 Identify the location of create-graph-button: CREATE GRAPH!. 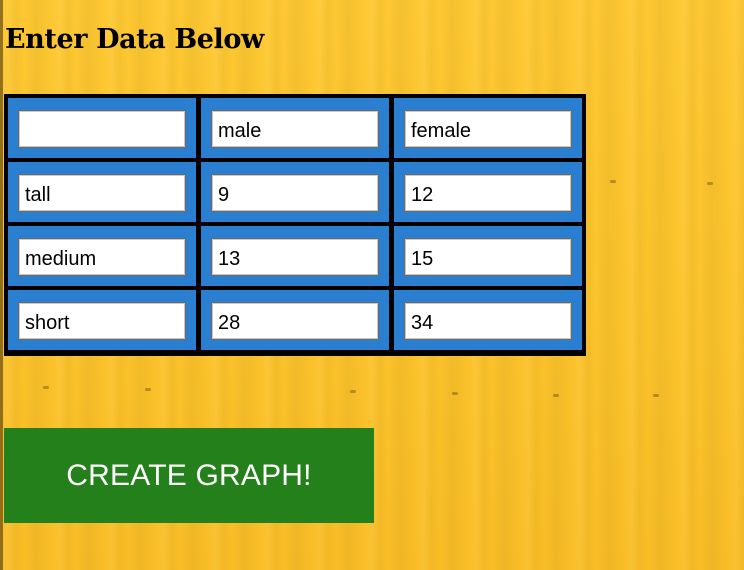
(189, 475).